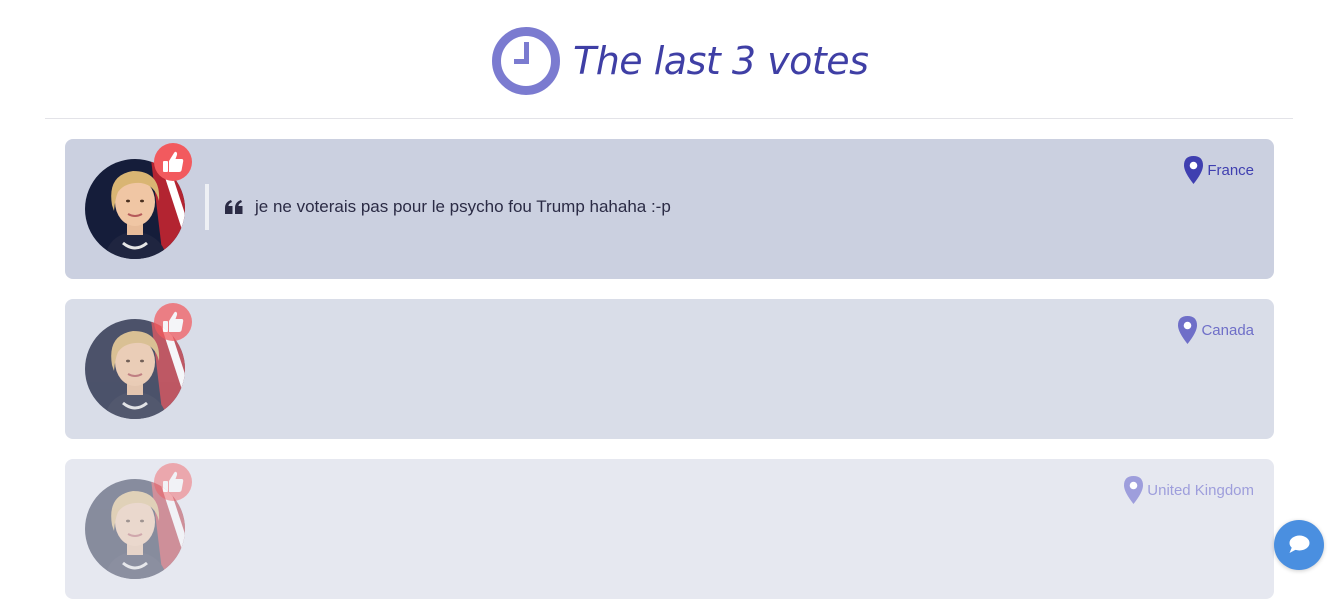 This screenshot has width=1340, height=599. What do you see at coordinates (1230, 170) in the screenshot?
I see `location-label: France` at bounding box center [1230, 170].